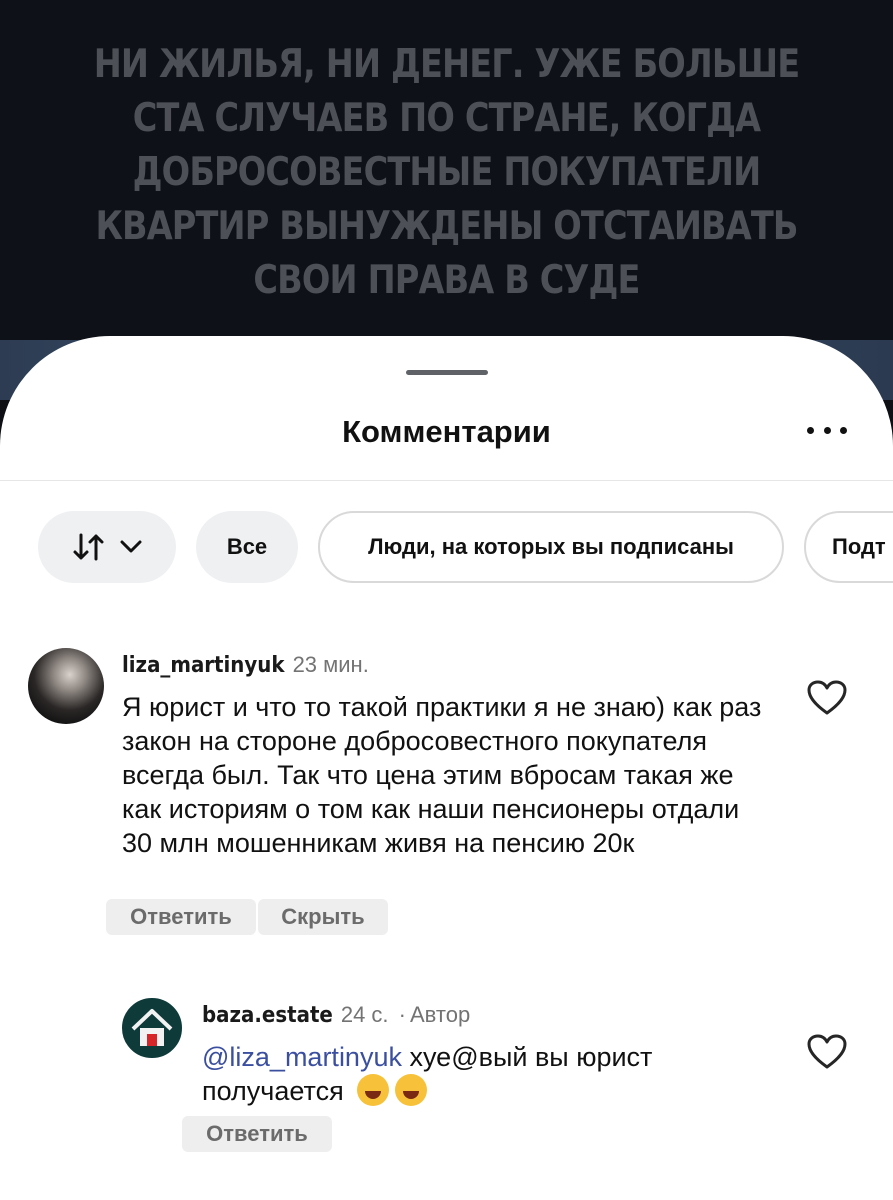 This screenshot has width=893, height=1200. What do you see at coordinates (330, 664) in the screenshot?
I see `comment-time: 23 мин.` at bounding box center [330, 664].